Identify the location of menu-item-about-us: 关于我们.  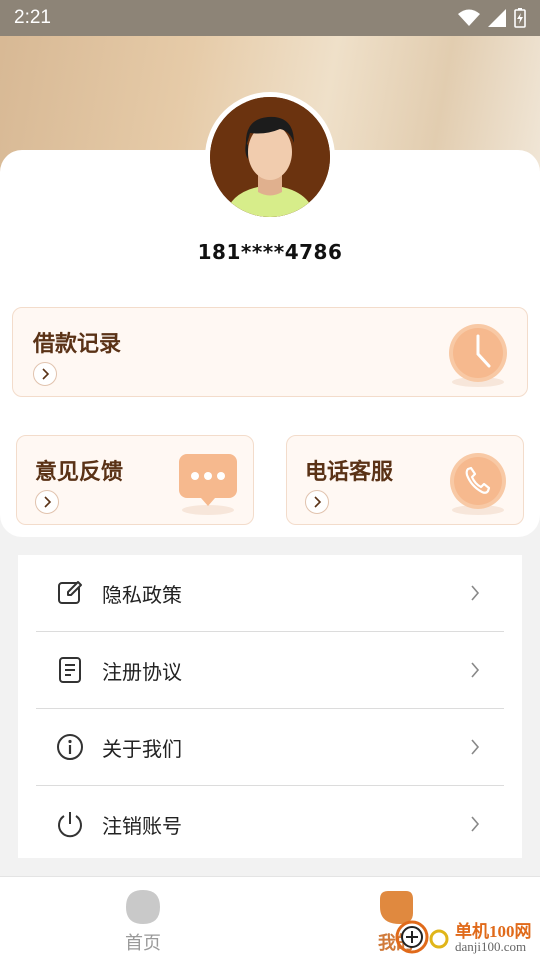
(270, 747).